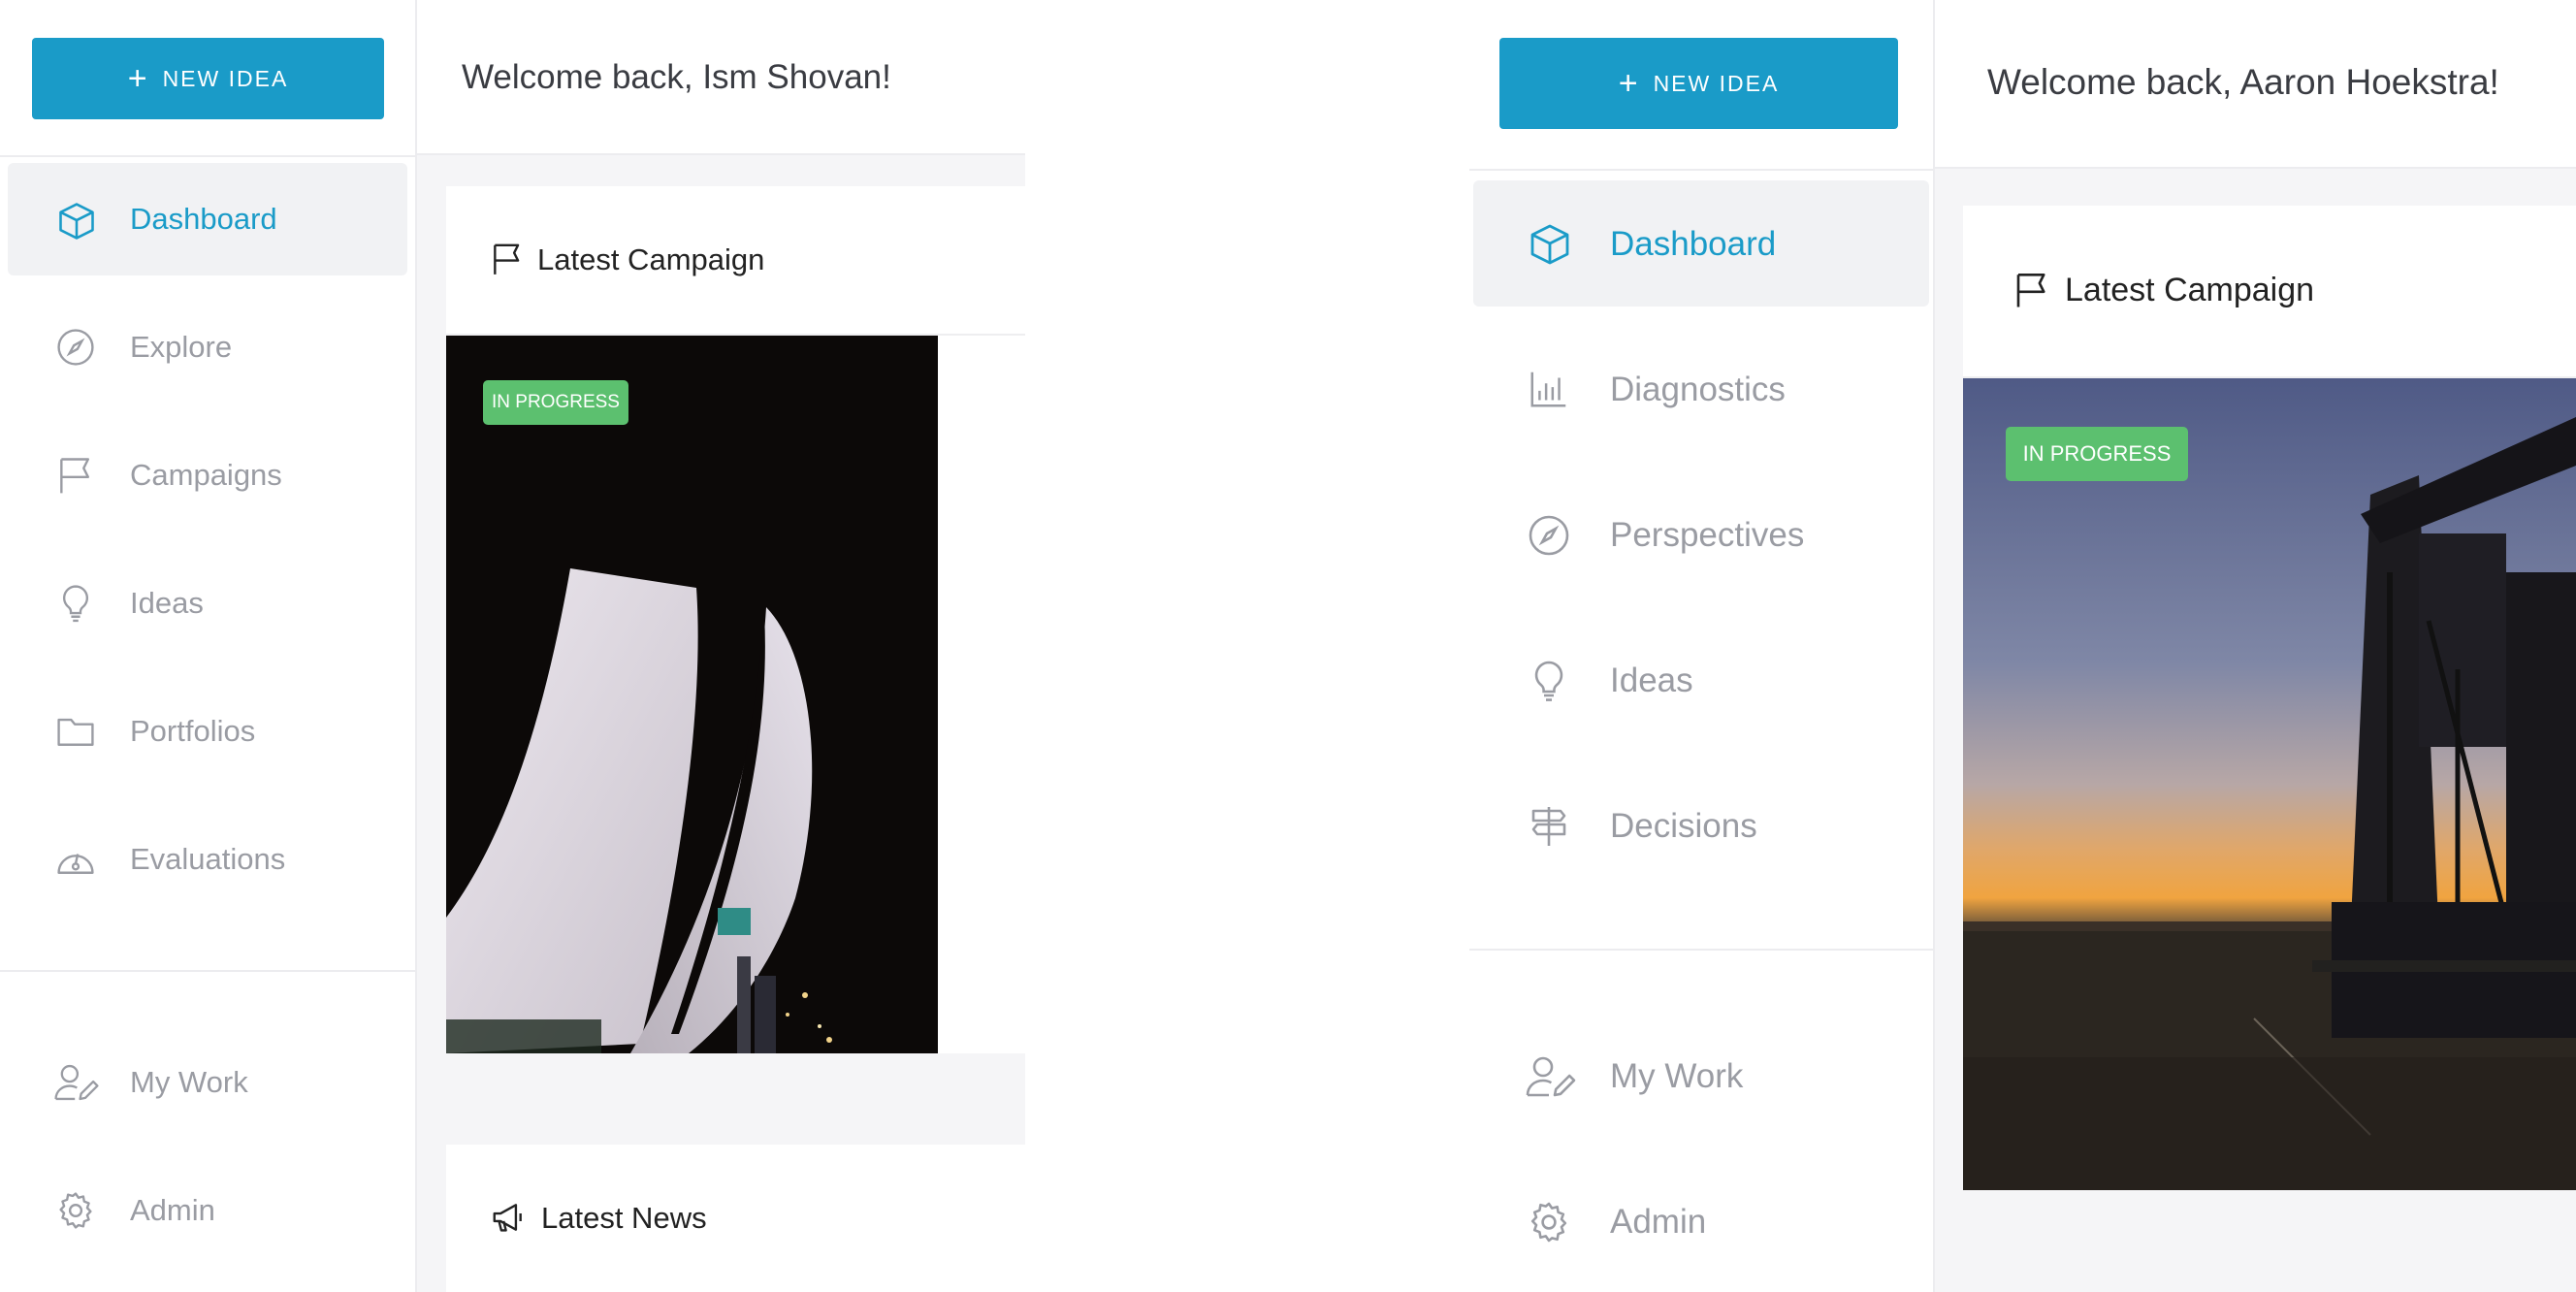  I want to click on sidebar-item-portfolios: Portfolios, so click(207, 731).